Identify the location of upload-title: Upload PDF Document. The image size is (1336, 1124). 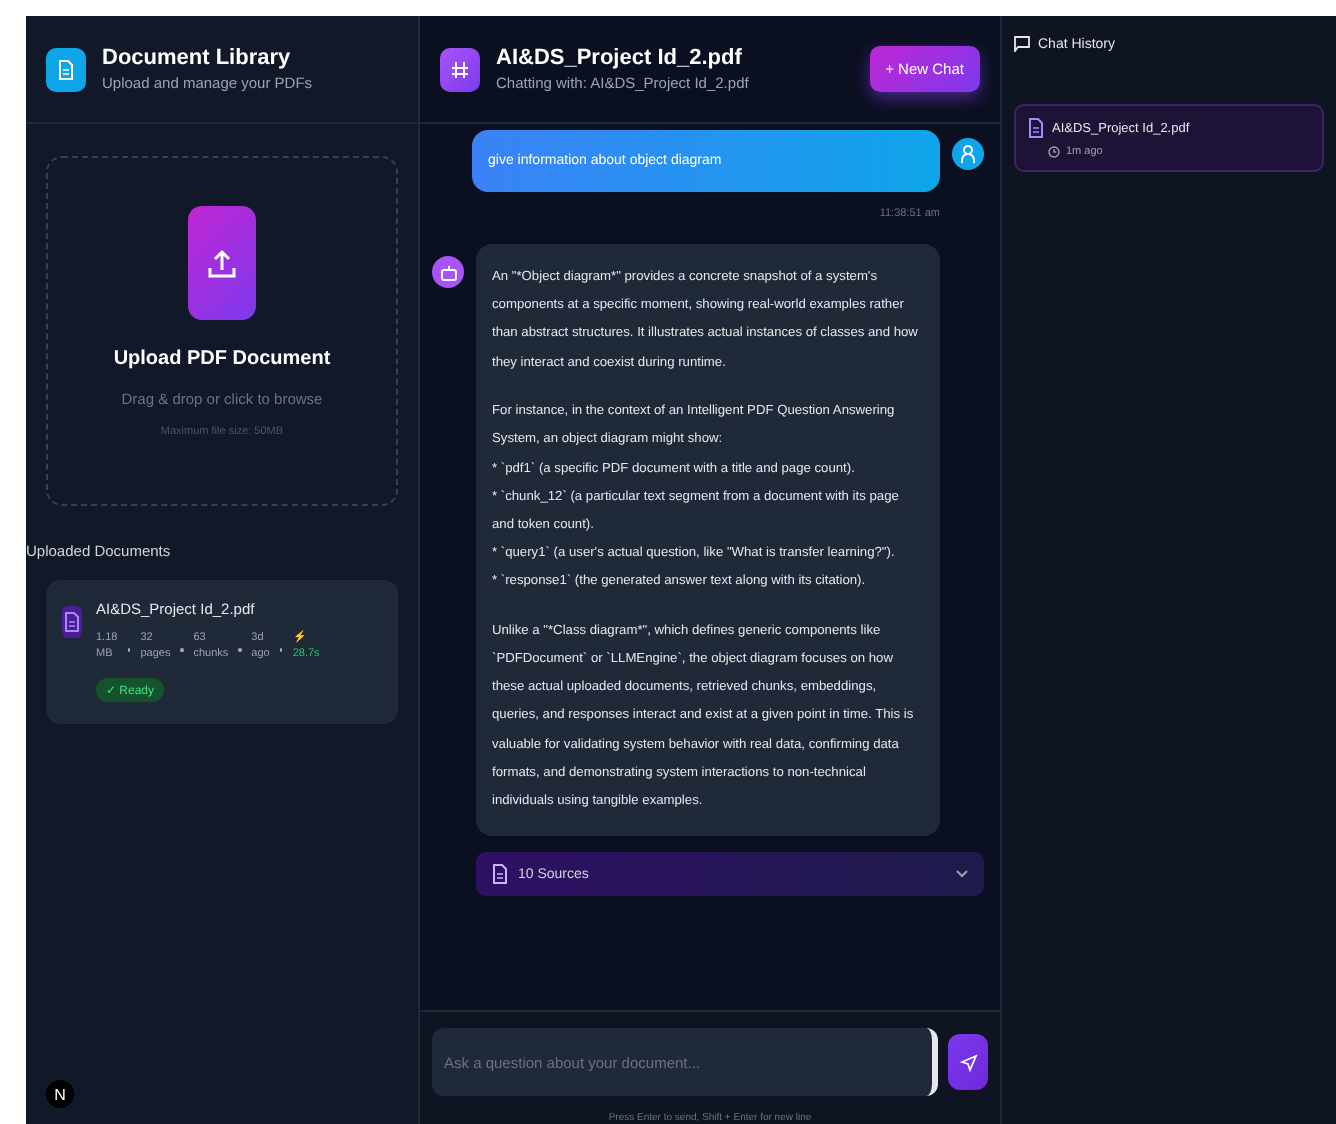
(222, 359).